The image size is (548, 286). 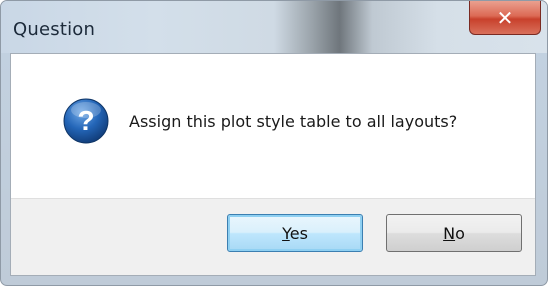 I want to click on no-button-label: No, so click(x=454, y=233).